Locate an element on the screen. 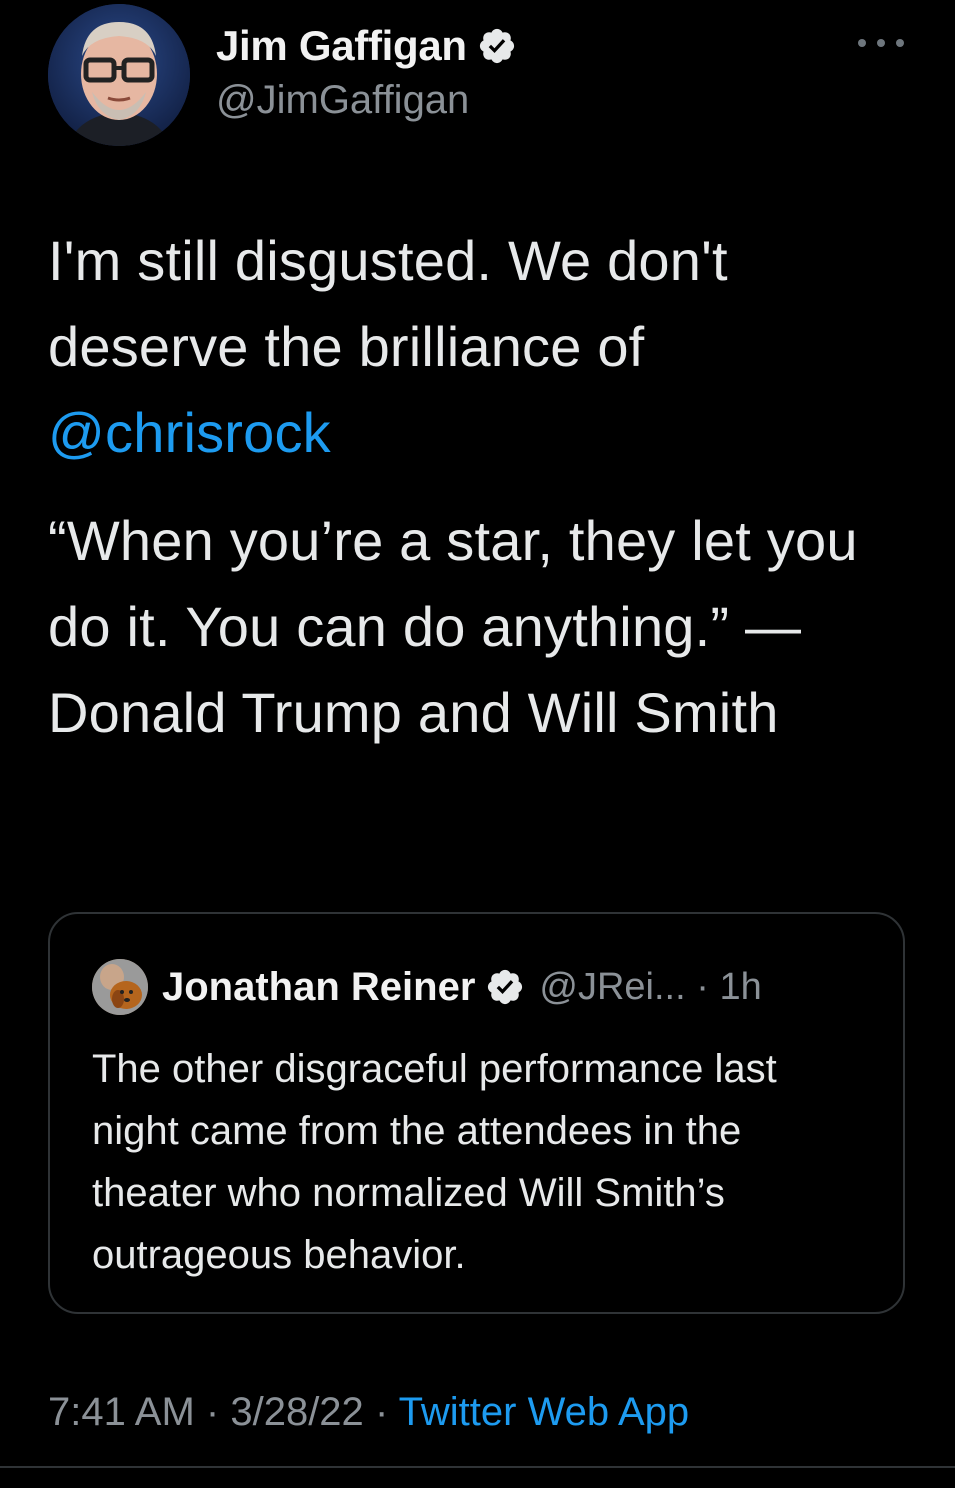 Image resolution: width=955 pixels, height=1488 pixels. quoted-tweet-time: 1h is located at coordinates (740, 987).